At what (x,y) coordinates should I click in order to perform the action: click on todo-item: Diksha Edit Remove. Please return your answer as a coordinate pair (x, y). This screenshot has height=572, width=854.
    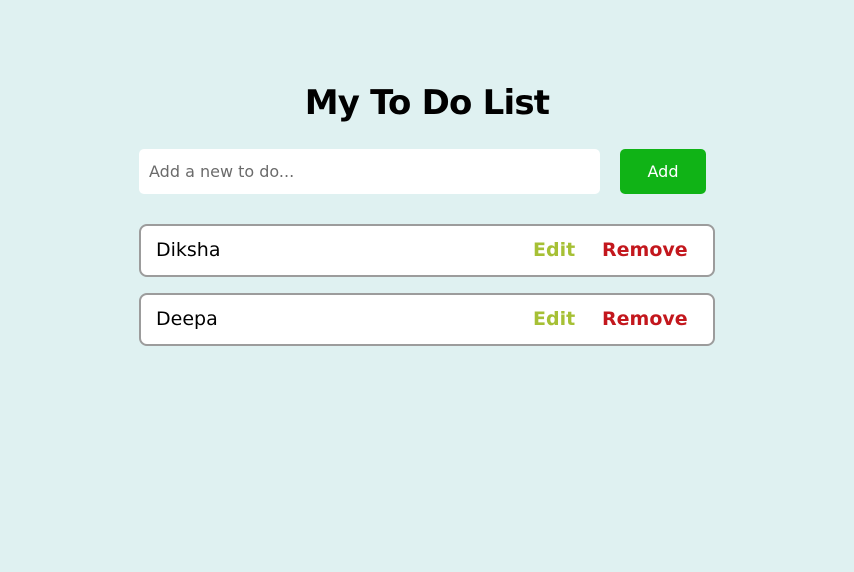
    Looking at the image, I should click on (427, 250).